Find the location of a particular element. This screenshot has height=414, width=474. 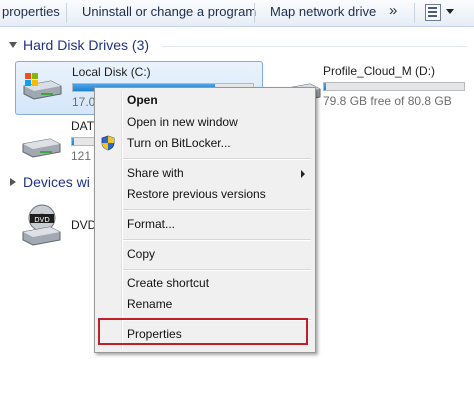

devices-group-header: Devices wi is located at coordinates (56, 182).